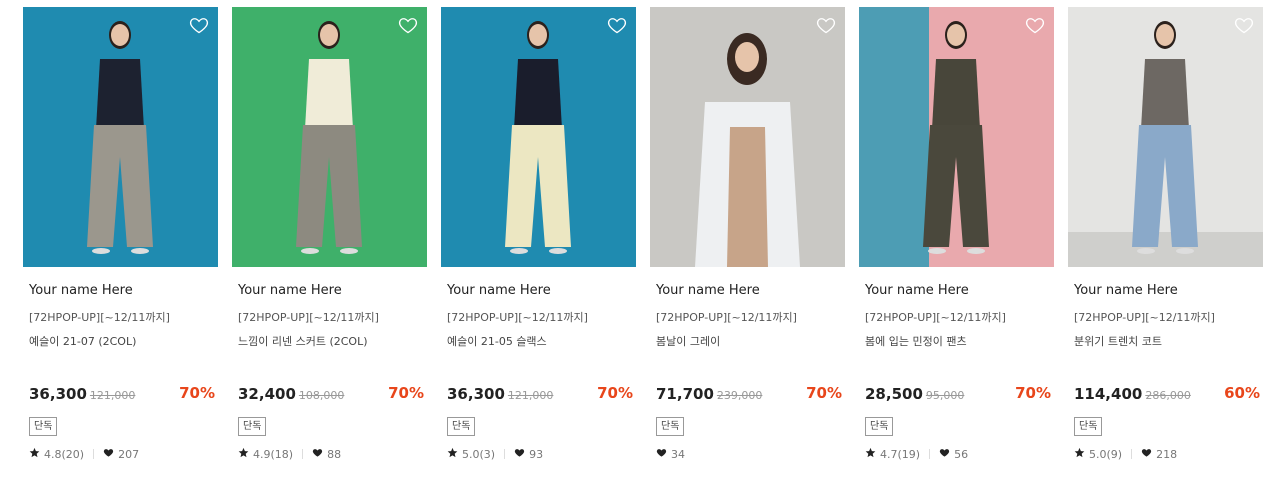 The height and width of the screenshot is (494, 1285). Describe the element at coordinates (334, 454) in the screenshot. I see `like-count: 88` at that location.